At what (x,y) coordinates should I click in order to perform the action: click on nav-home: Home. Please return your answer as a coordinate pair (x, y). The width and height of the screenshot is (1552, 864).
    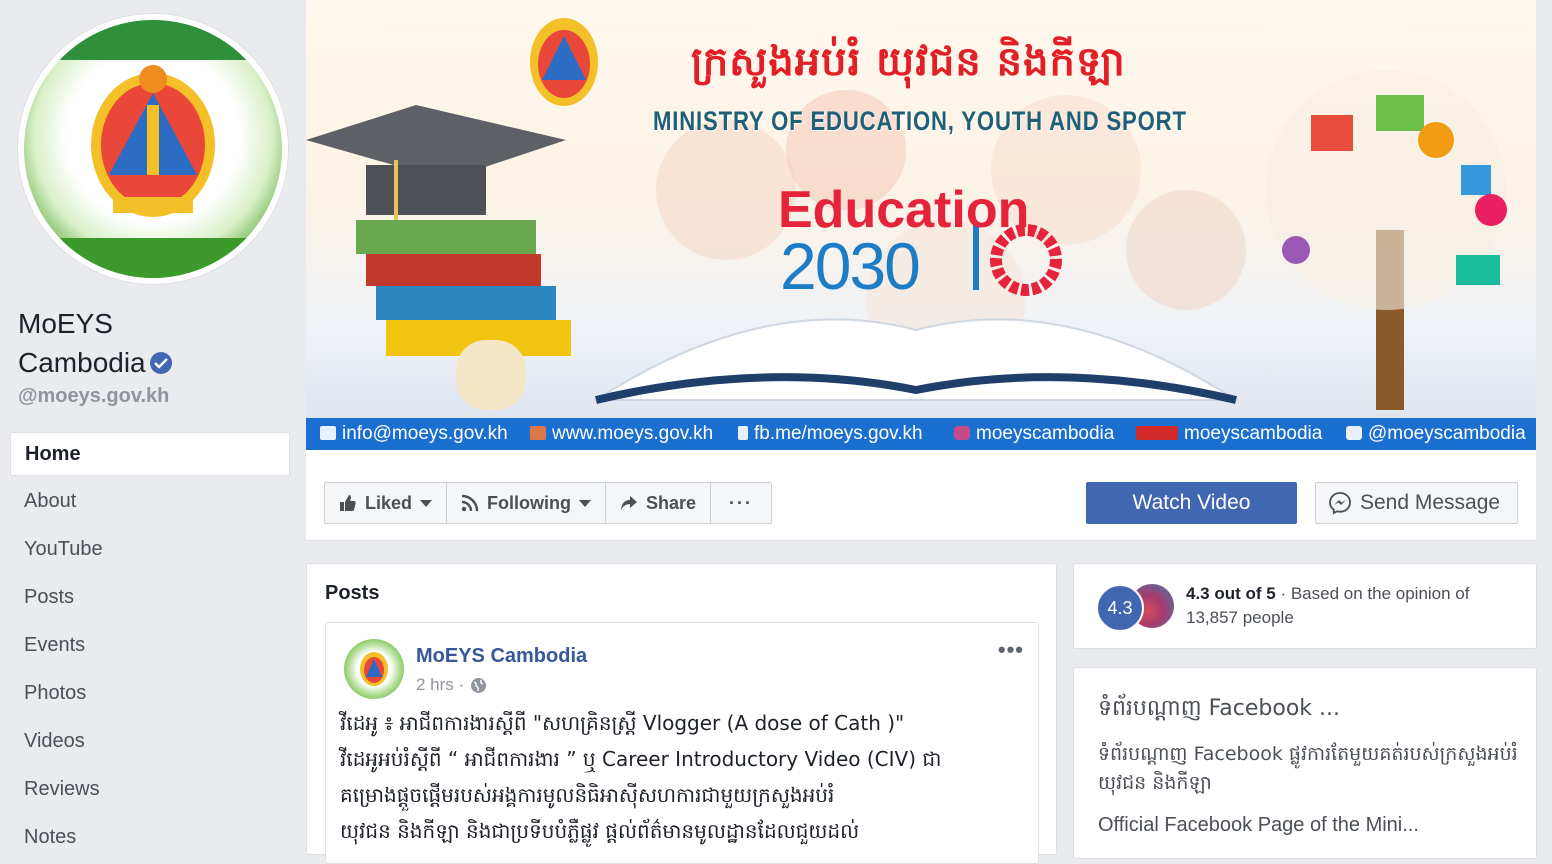
    Looking at the image, I should click on (150, 454).